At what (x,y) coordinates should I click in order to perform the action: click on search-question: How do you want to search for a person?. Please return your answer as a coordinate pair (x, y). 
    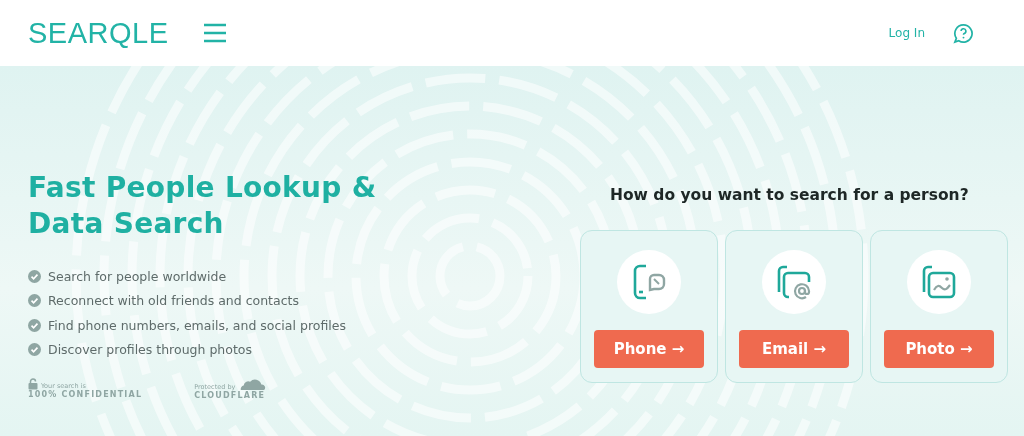
    Looking at the image, I should click on (790, 195).